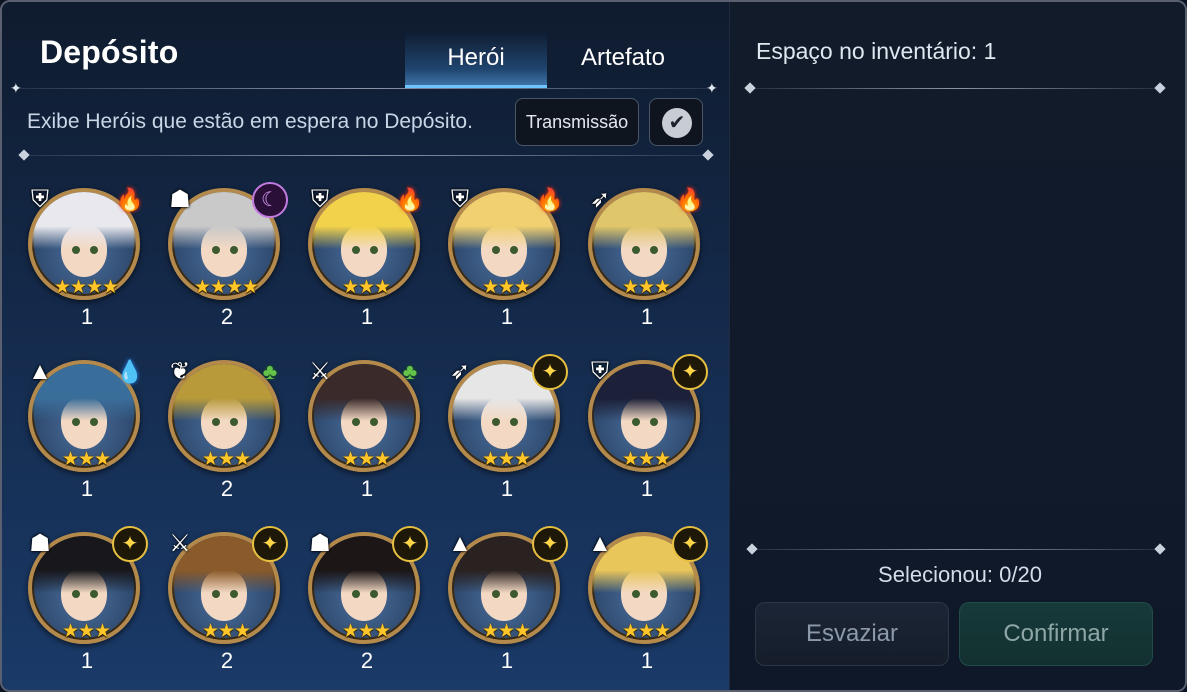  Describe the element at coordinates (852, 634) in the screenshot. I see `empty-button: Esvaziar` at that location.